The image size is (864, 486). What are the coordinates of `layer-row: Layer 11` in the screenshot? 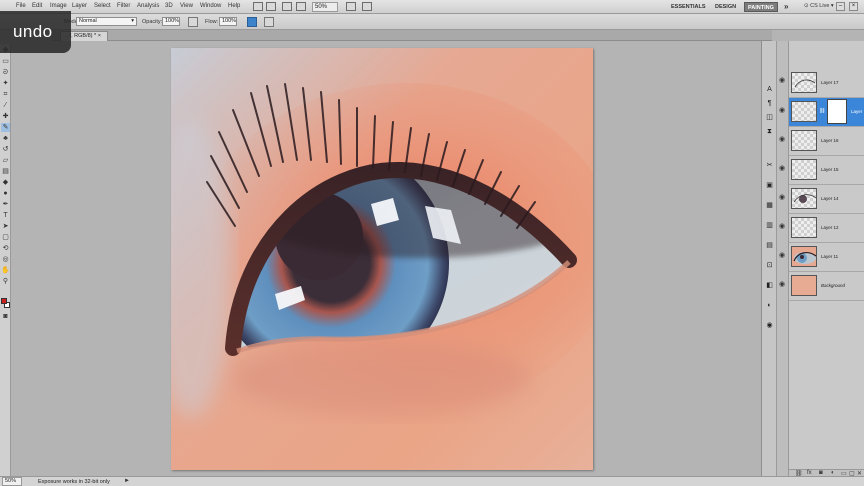 It's located at (826, 257).